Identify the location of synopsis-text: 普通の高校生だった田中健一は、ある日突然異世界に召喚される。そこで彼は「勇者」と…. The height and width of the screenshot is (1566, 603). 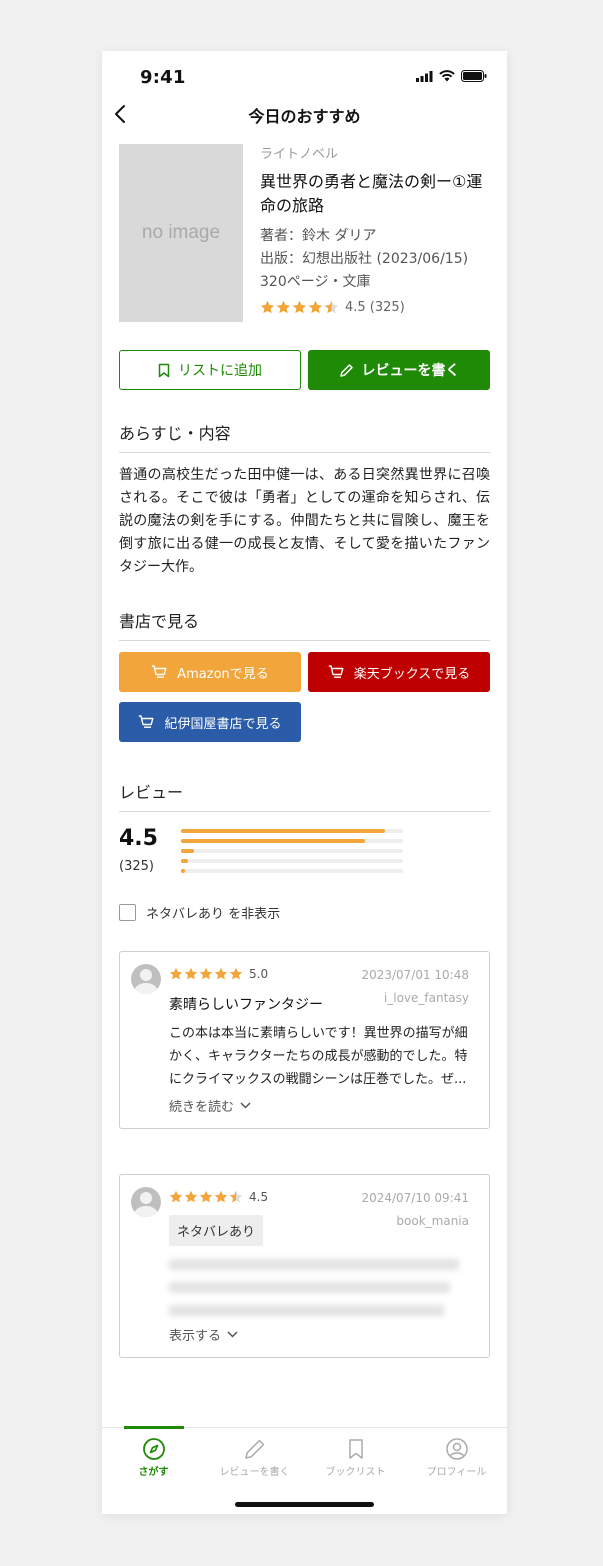
(304, 521).